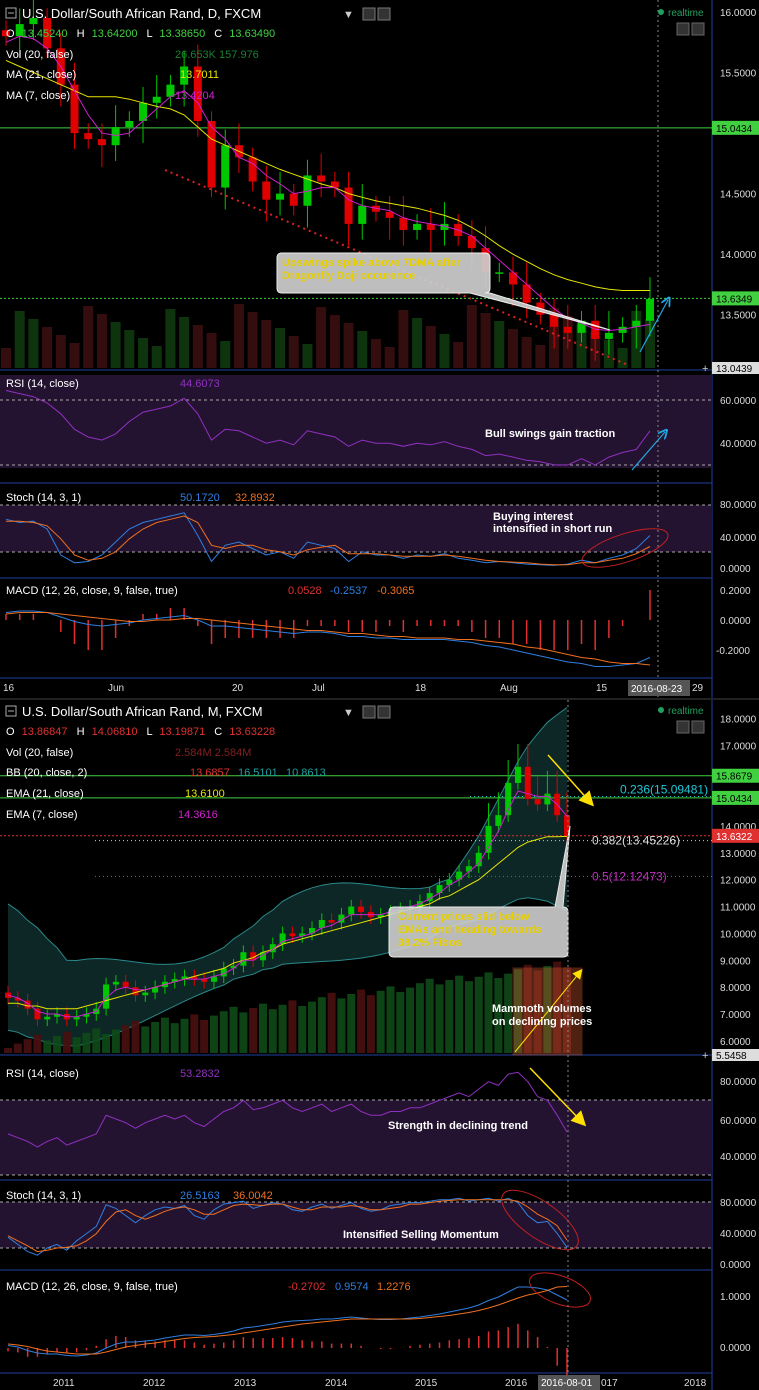 This screenshot has width=759, height=1390. What do you see at coordinates (705, 369) in the screenshot?
I see `daily-plus-icon: +` at bounding box center [705, 369].